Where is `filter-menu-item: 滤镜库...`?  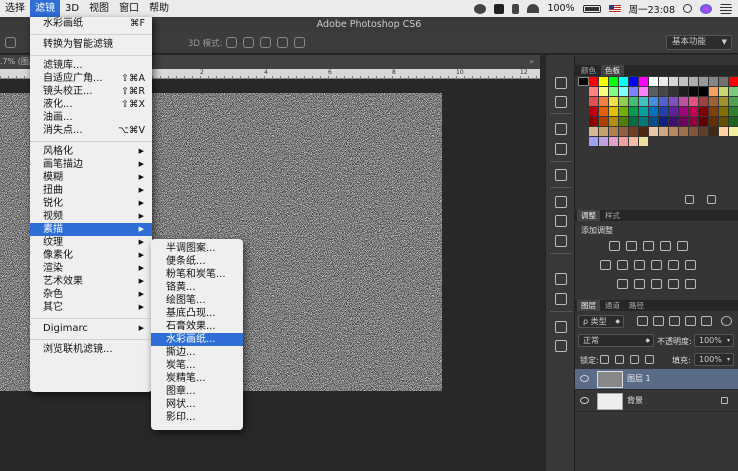
filter-menu-item: 滤镜库... is located at coordinates (91, 65).